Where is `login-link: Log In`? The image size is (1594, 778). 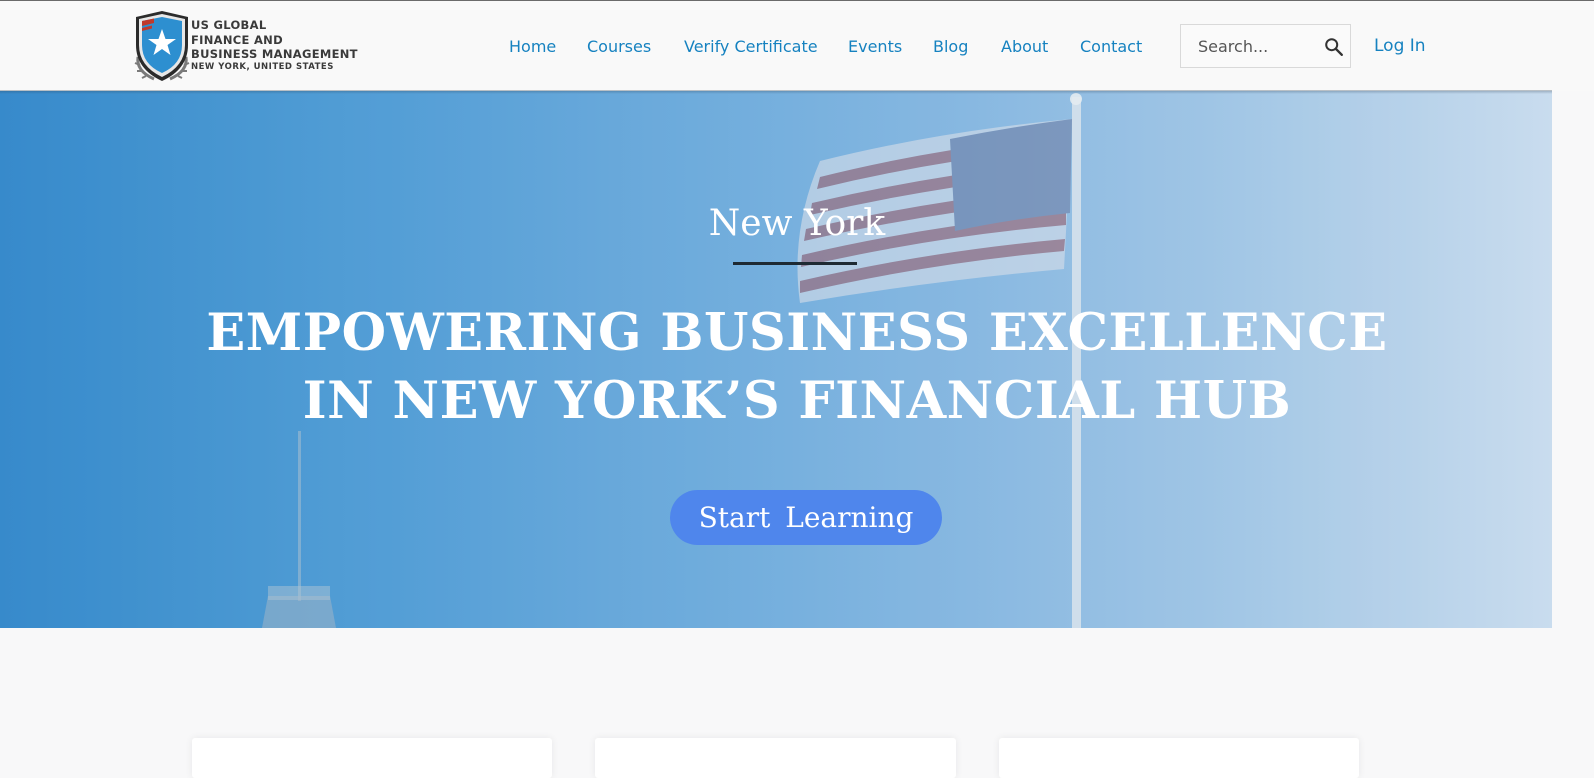 login-link: Log In is located at coordinates (1400, 46).